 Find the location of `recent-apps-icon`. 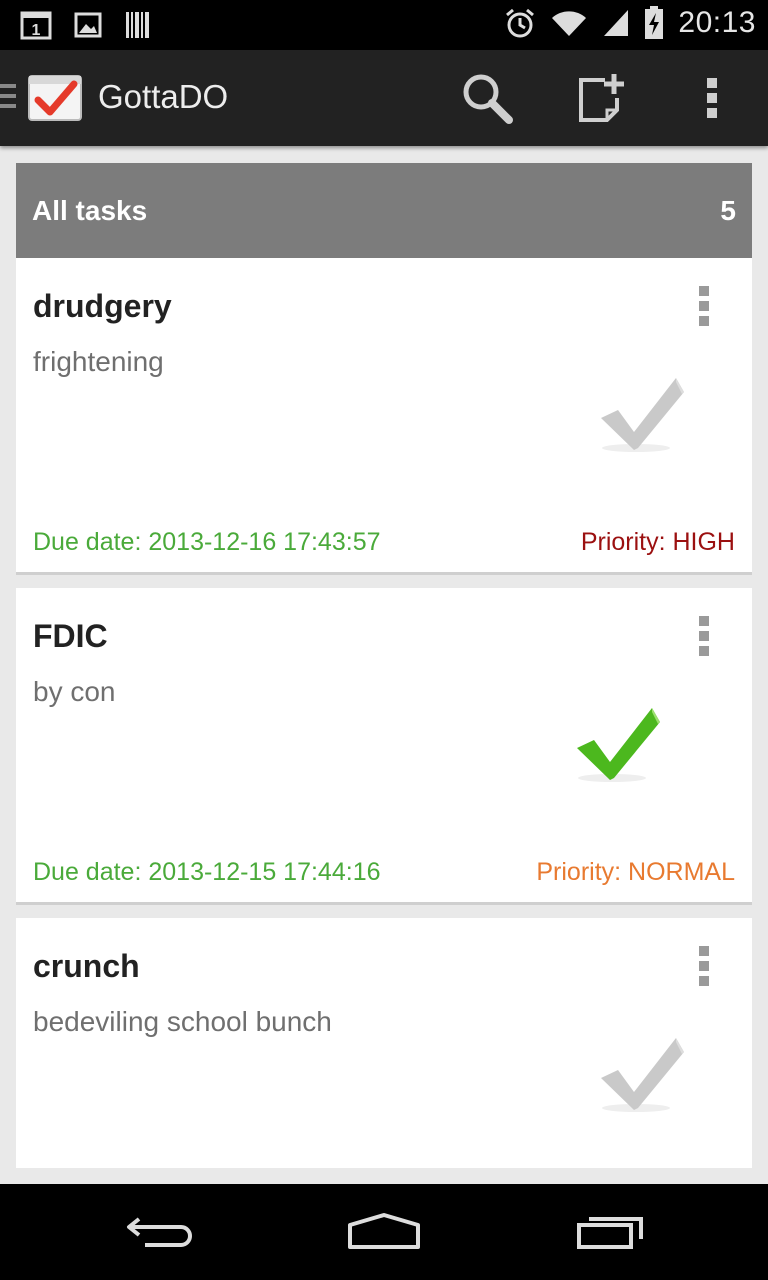

recent-apps-icon is located at coordinates (610, 1233).